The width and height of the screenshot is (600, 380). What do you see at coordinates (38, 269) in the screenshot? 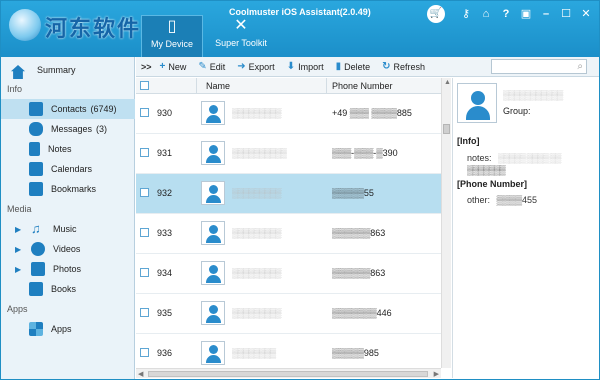
I see `photo-icon` at bounding box center [38, 269].